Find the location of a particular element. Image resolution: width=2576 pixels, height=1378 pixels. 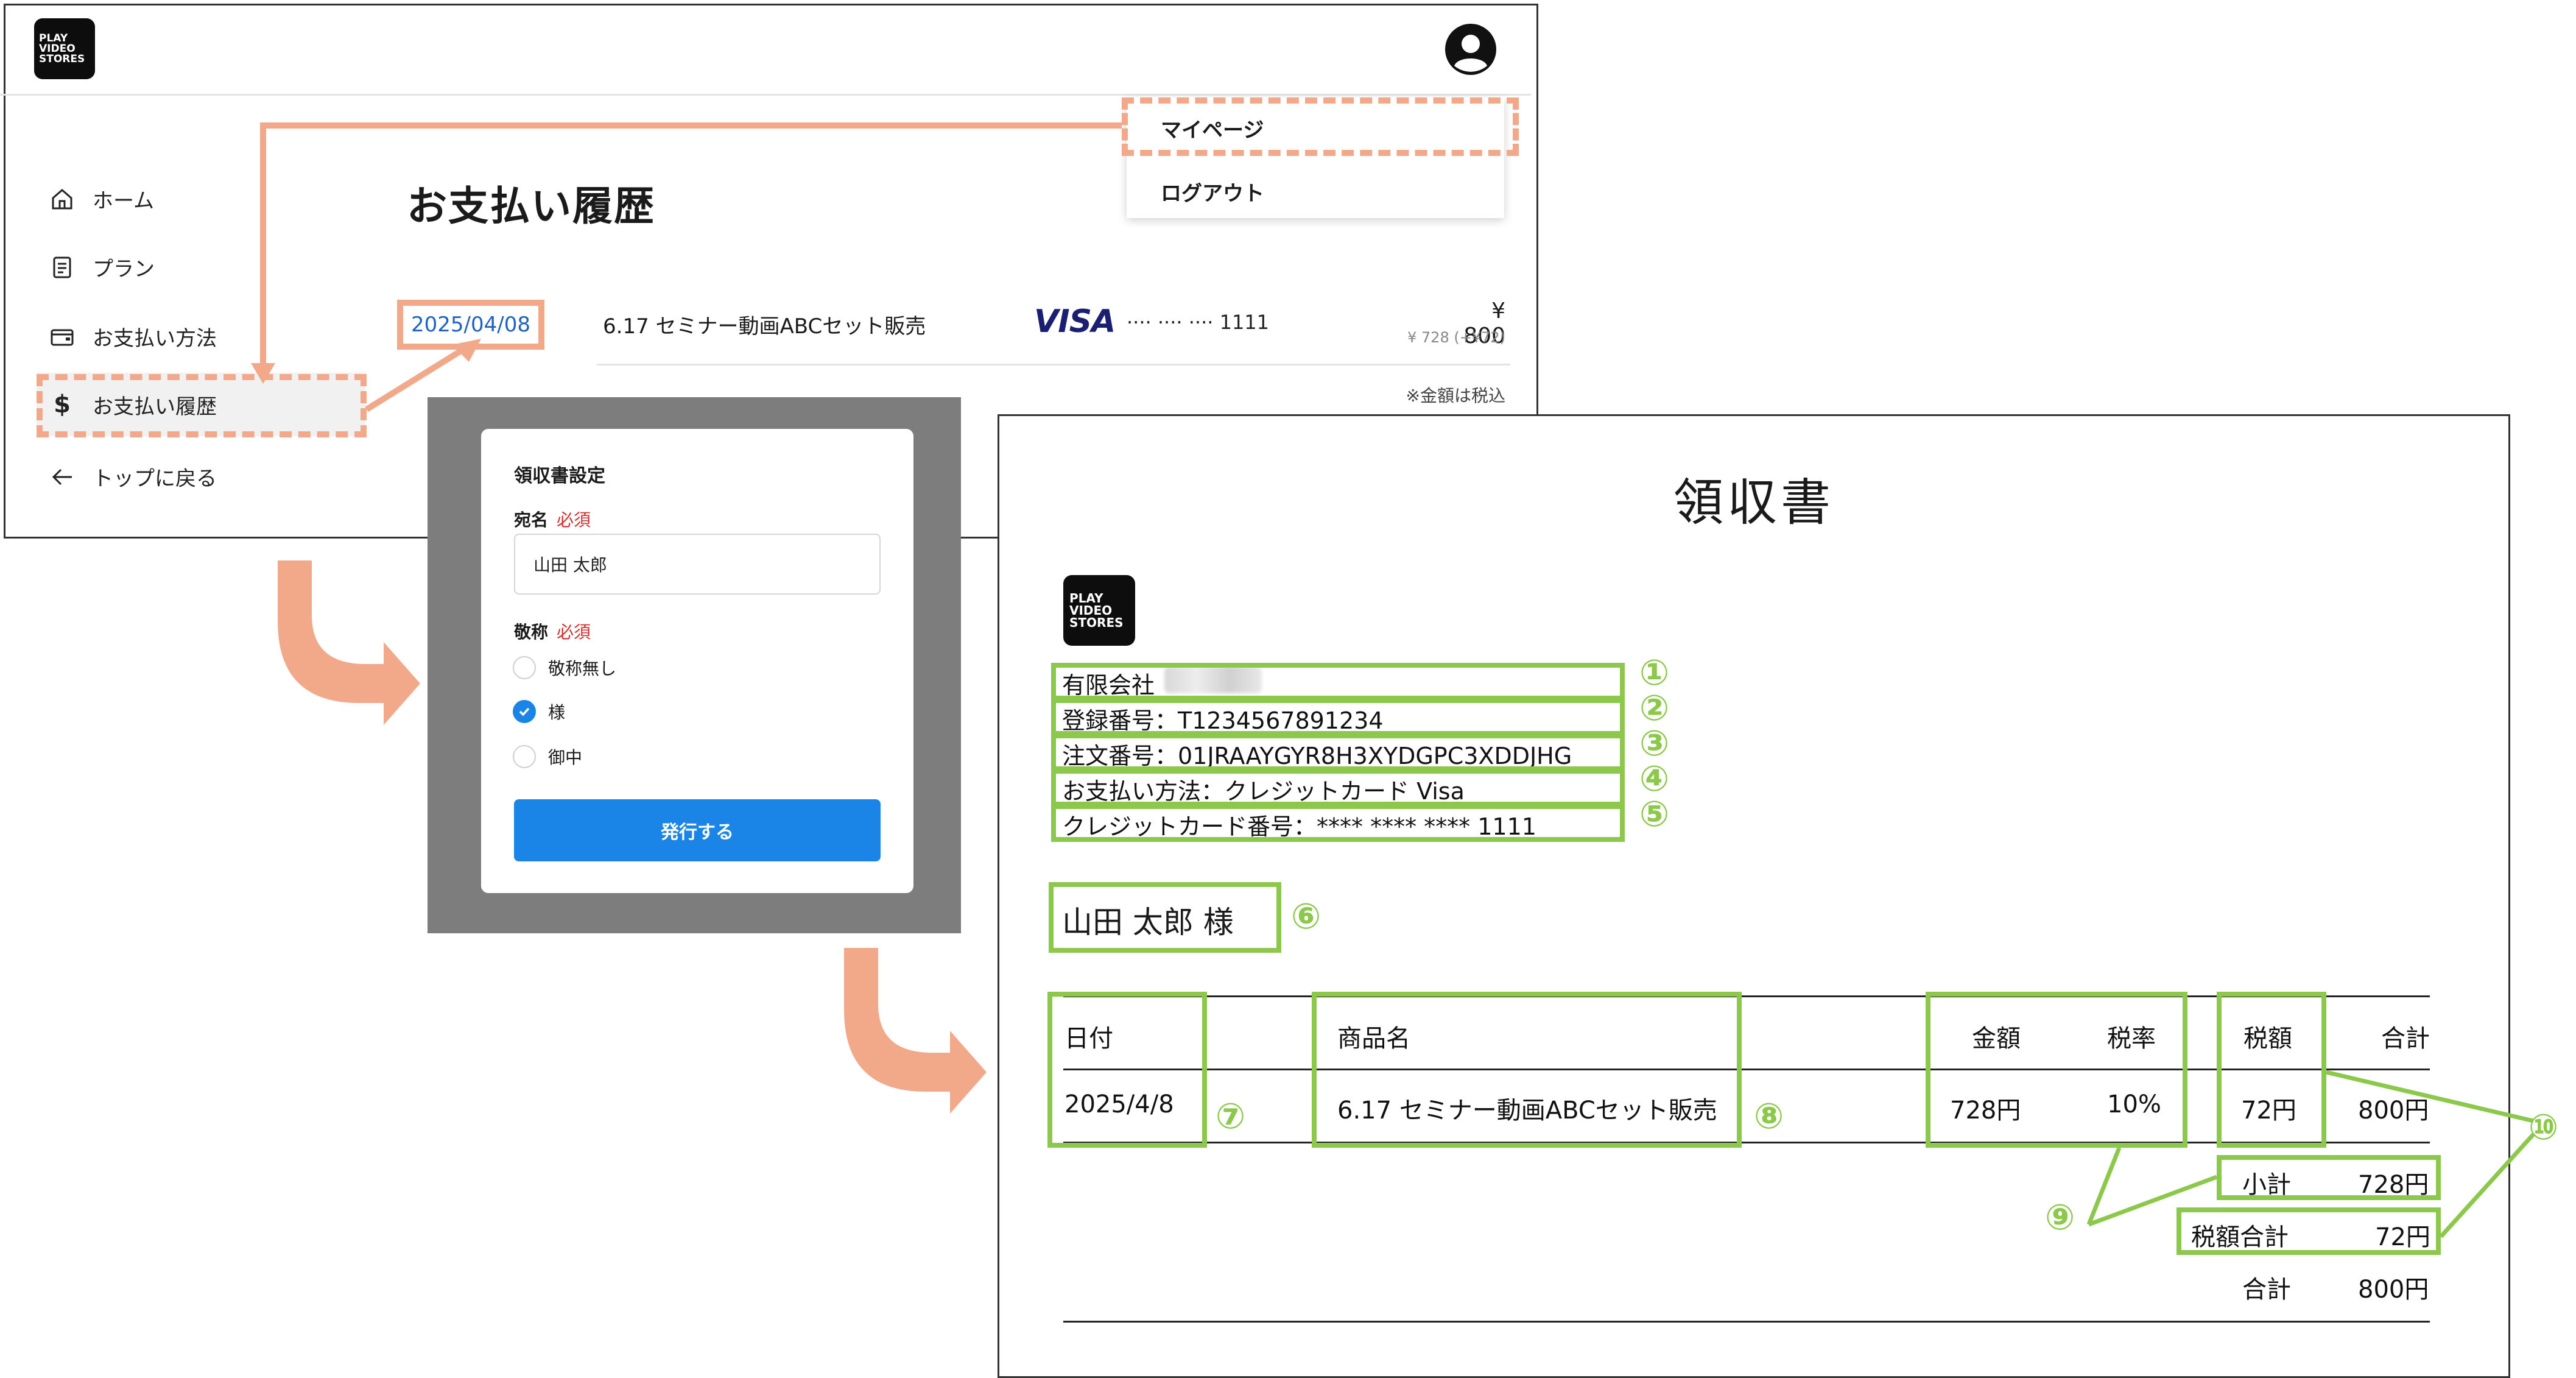

wallet-icon is located at coordinates (62, 337).